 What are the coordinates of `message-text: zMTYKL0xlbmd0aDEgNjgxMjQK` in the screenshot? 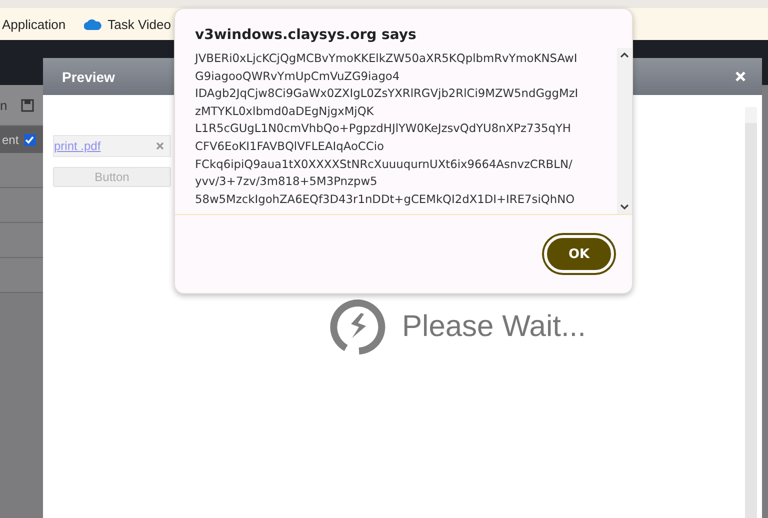 It's located at (284, 111).